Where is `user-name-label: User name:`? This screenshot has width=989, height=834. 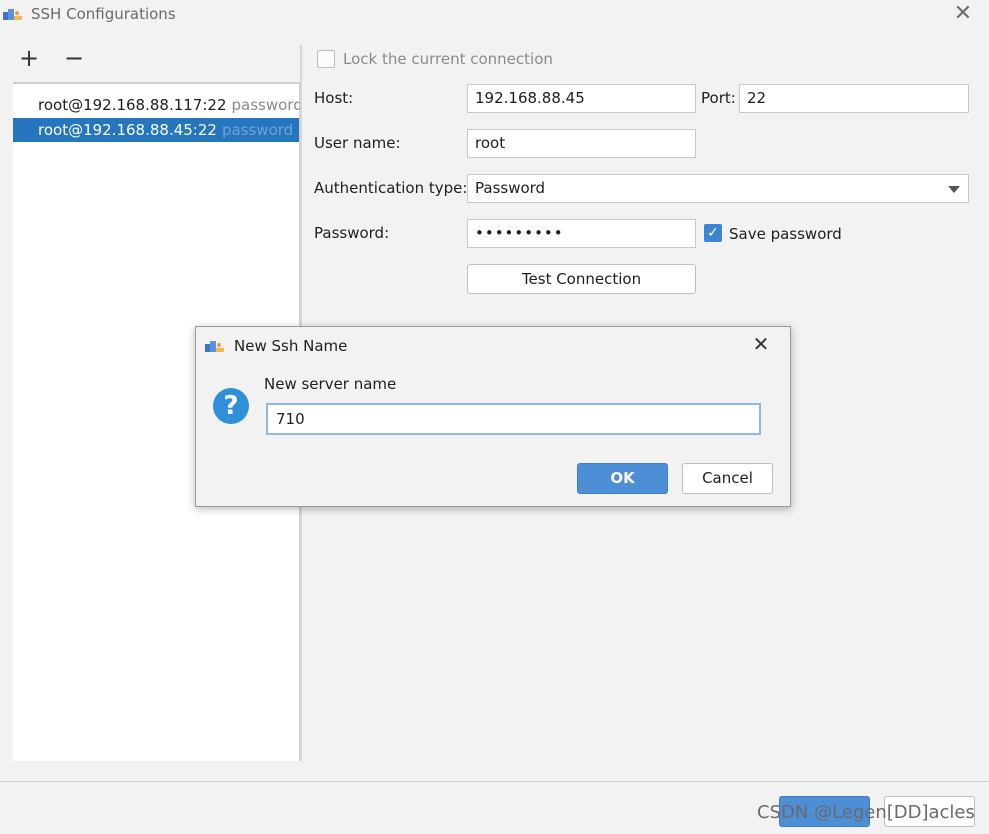 user-name-label: User name: is located at coordinates (357, 143).